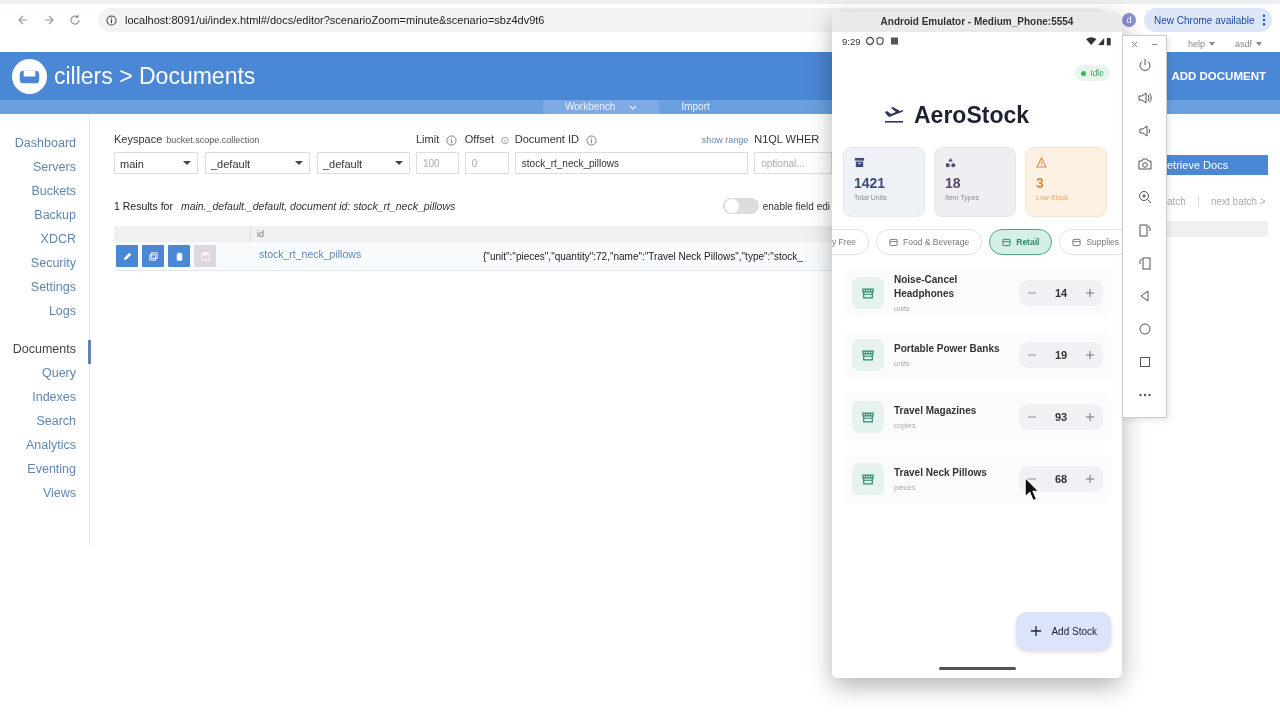 Image resolution: width=1280 pixels, height=720 pixels. What do you see at coordinates (1134, 44) in the screenshot?
I see `close-icon` at bounding box center [1134, 44].